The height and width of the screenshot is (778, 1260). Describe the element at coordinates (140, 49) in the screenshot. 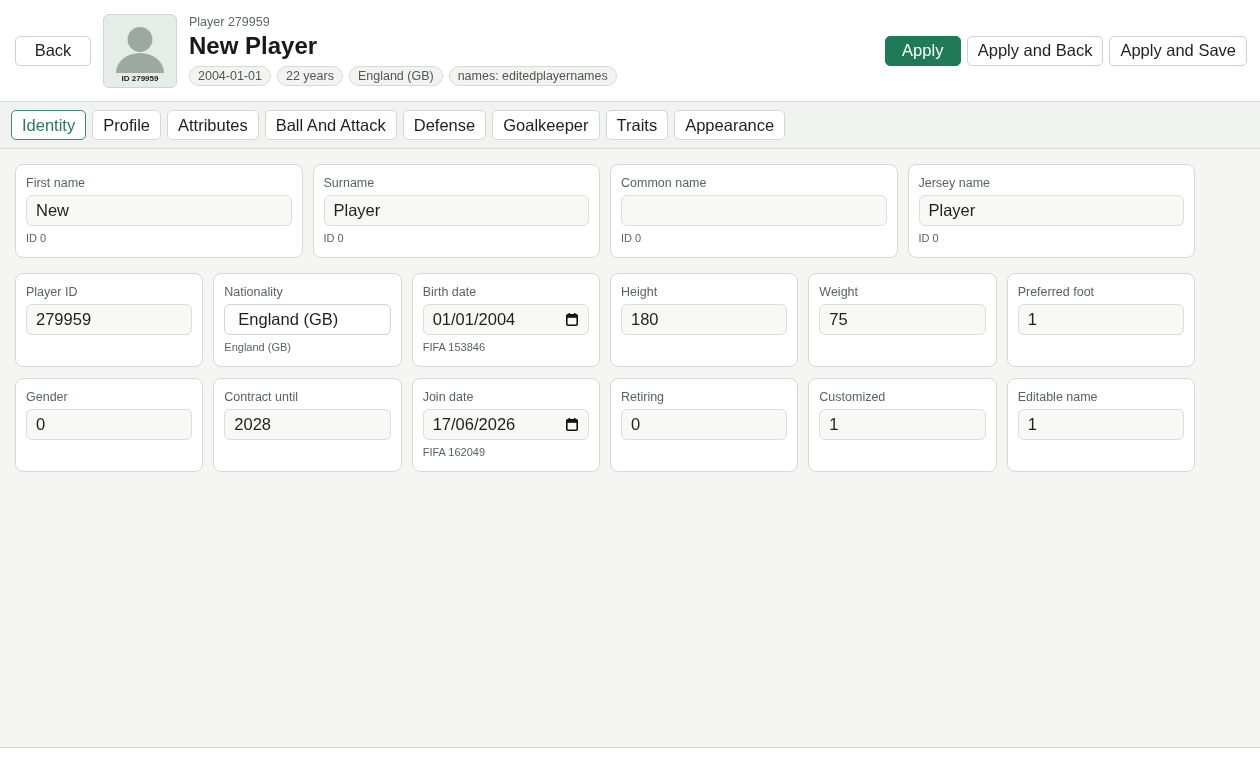

I see `person-silhouette-icon` at that location.